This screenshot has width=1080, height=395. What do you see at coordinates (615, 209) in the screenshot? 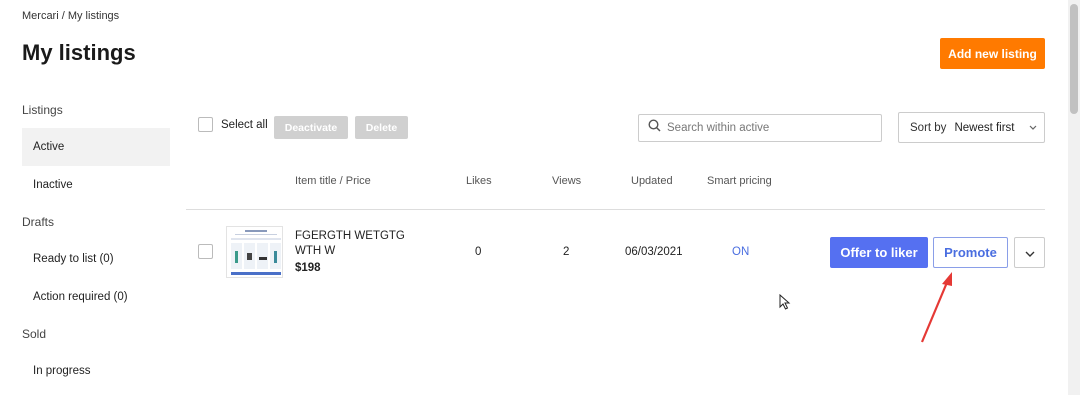
I see `table-divider` at bounding box center [615, 209].